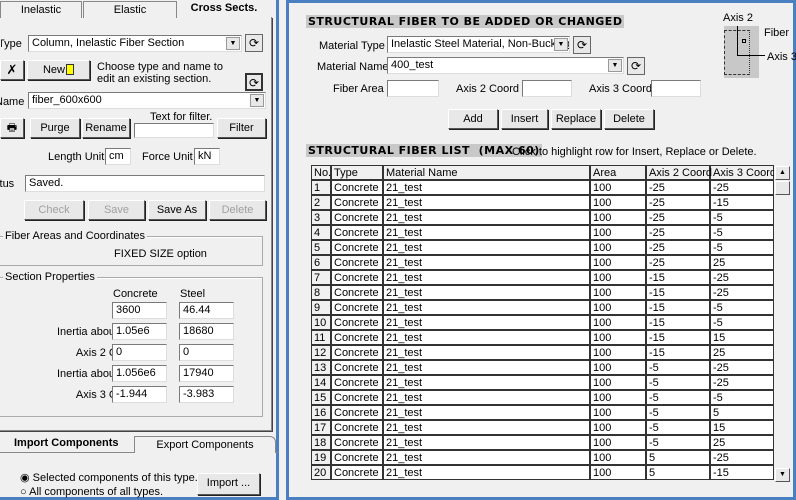 Image resolution: width=796 pixels, height=500 pixels. What do you see at coordinates (237, 210) in the screenshot?
I see `delete-button: Delete` at bounding box center [237, 210].